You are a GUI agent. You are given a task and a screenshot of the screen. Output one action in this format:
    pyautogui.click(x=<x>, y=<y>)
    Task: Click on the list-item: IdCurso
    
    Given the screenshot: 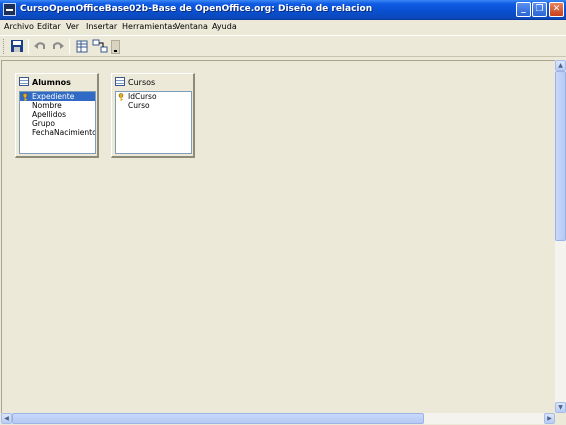 What is the action you would take?
    pyautogui.click(x=153, y=96)
    